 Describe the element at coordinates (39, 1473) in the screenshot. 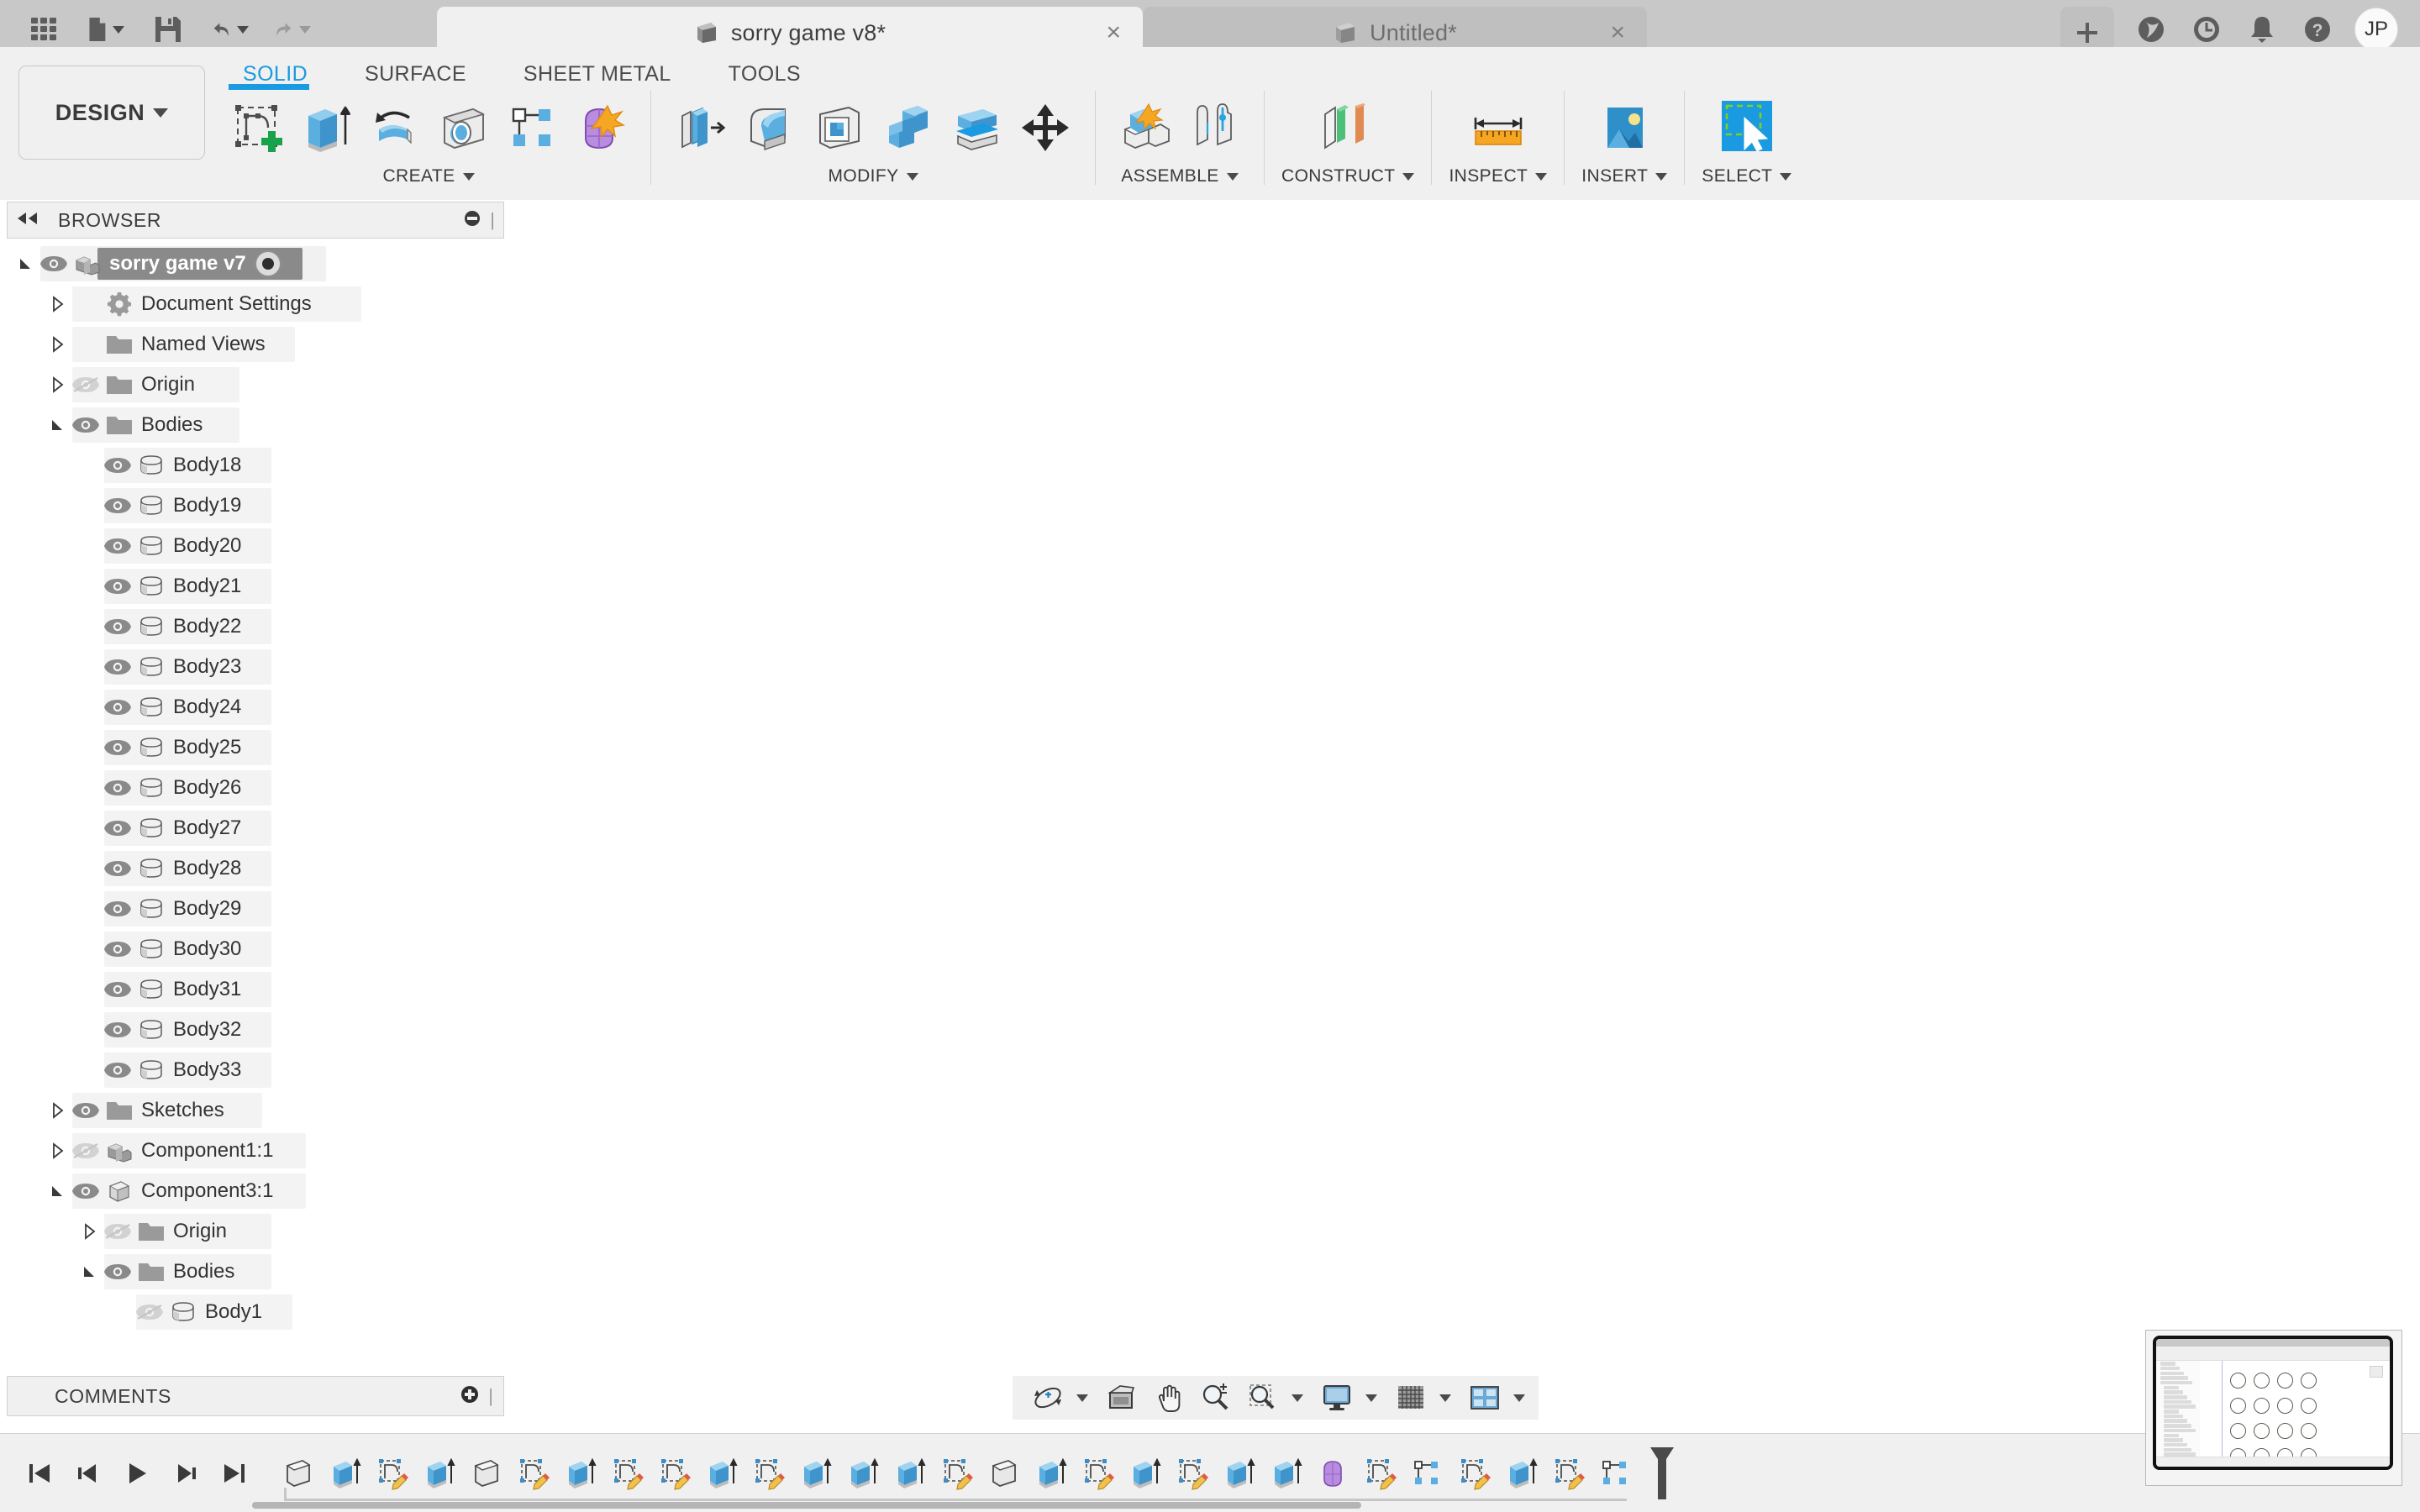

I see `go-to-start-icon` at that location.